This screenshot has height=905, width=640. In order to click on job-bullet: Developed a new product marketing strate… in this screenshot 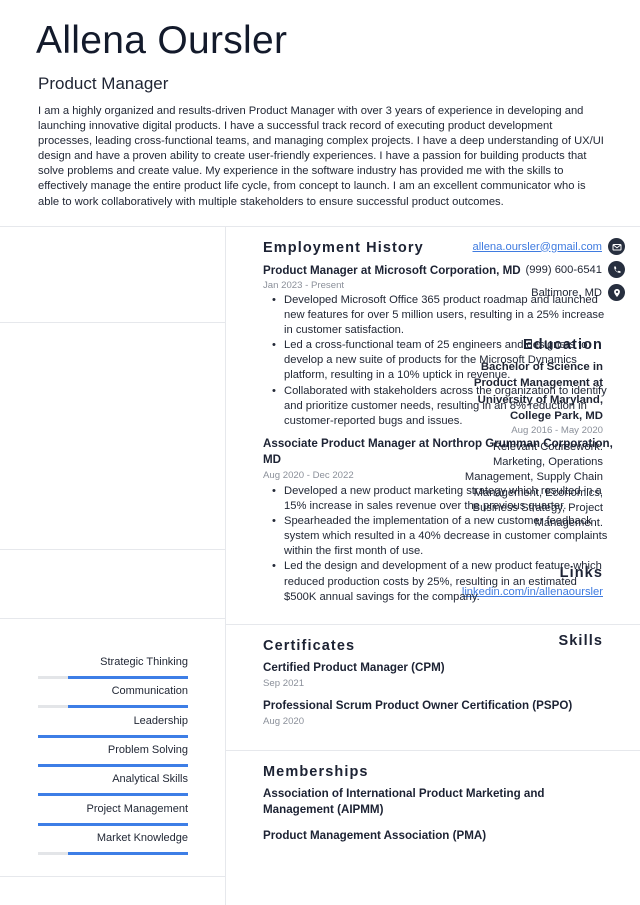, I will do `click(440, 499)`.